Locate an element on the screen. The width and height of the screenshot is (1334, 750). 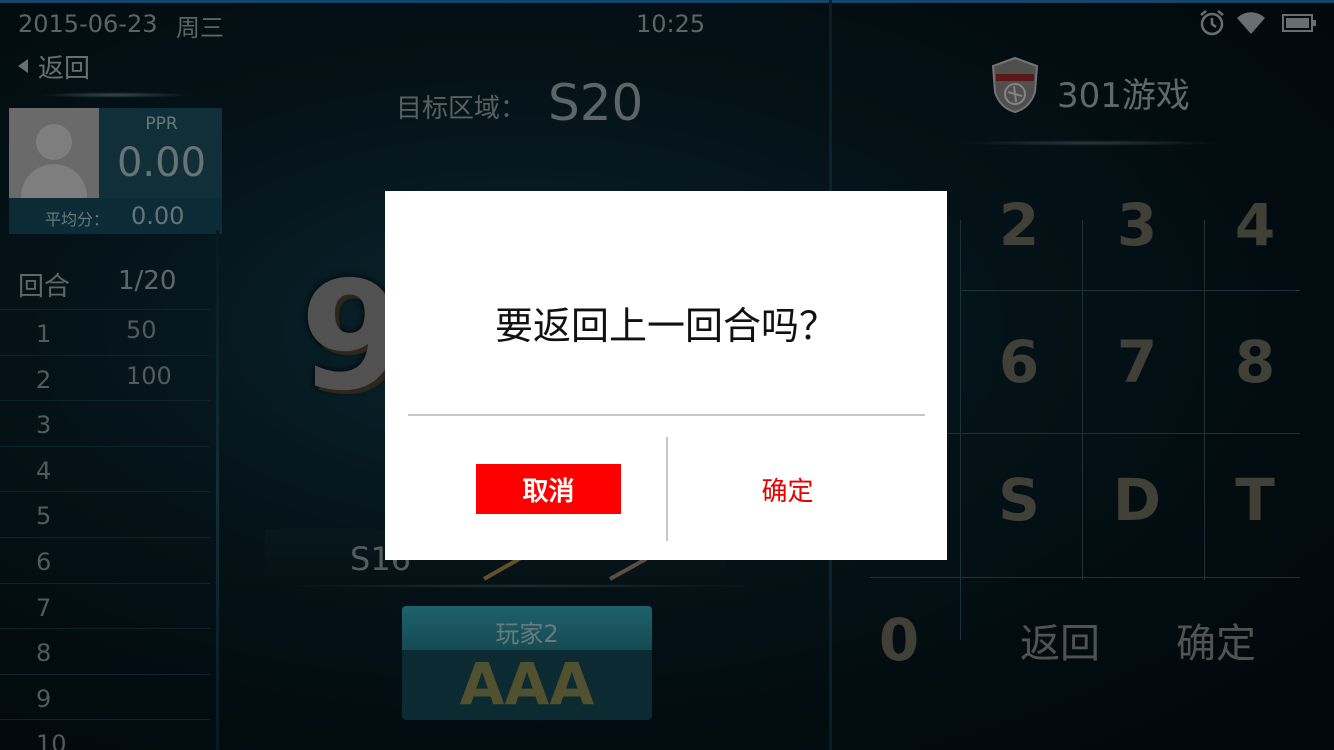
cancel-button: 取消 is located at coordinates (548, 489).